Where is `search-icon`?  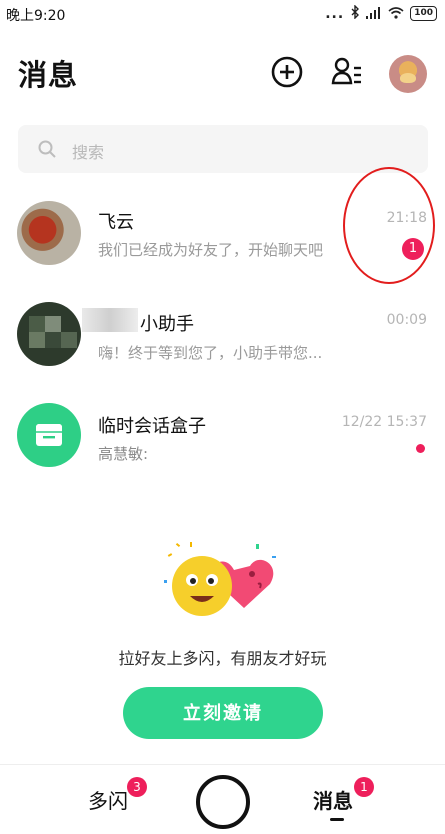
search-icon is located at coordinates (47, 149).